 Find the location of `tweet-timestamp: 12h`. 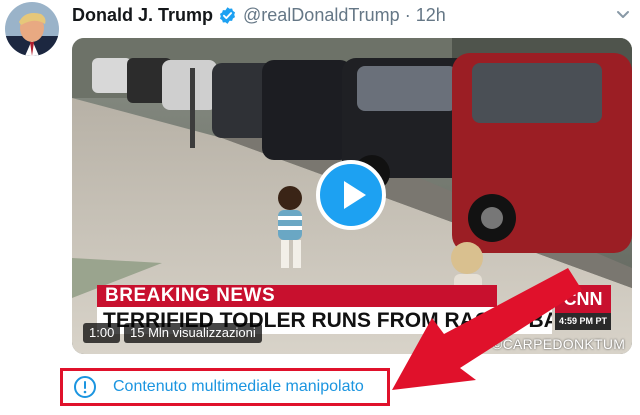

tweet-timestamp: 12h is located at coordinates (431, 15).